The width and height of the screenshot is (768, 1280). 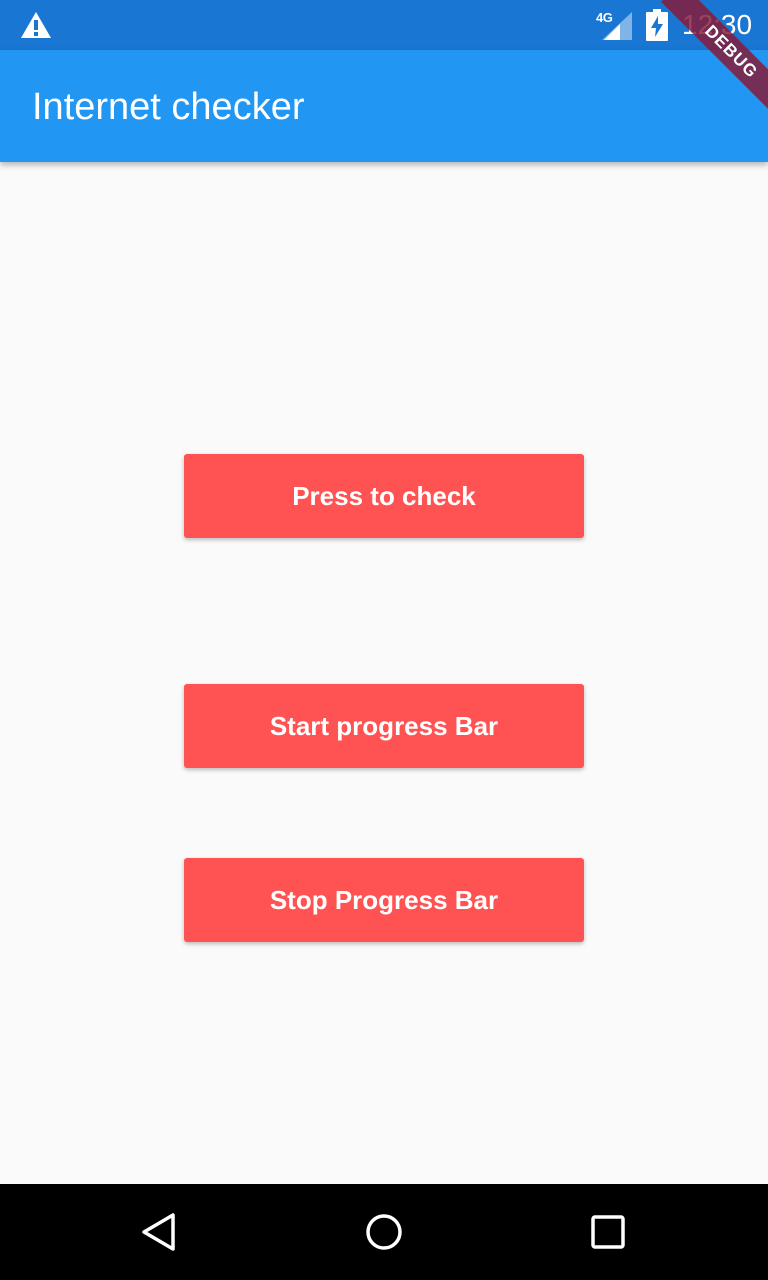 I want to click on status-bar: 4G 12:30, so click(x=384, y=25).